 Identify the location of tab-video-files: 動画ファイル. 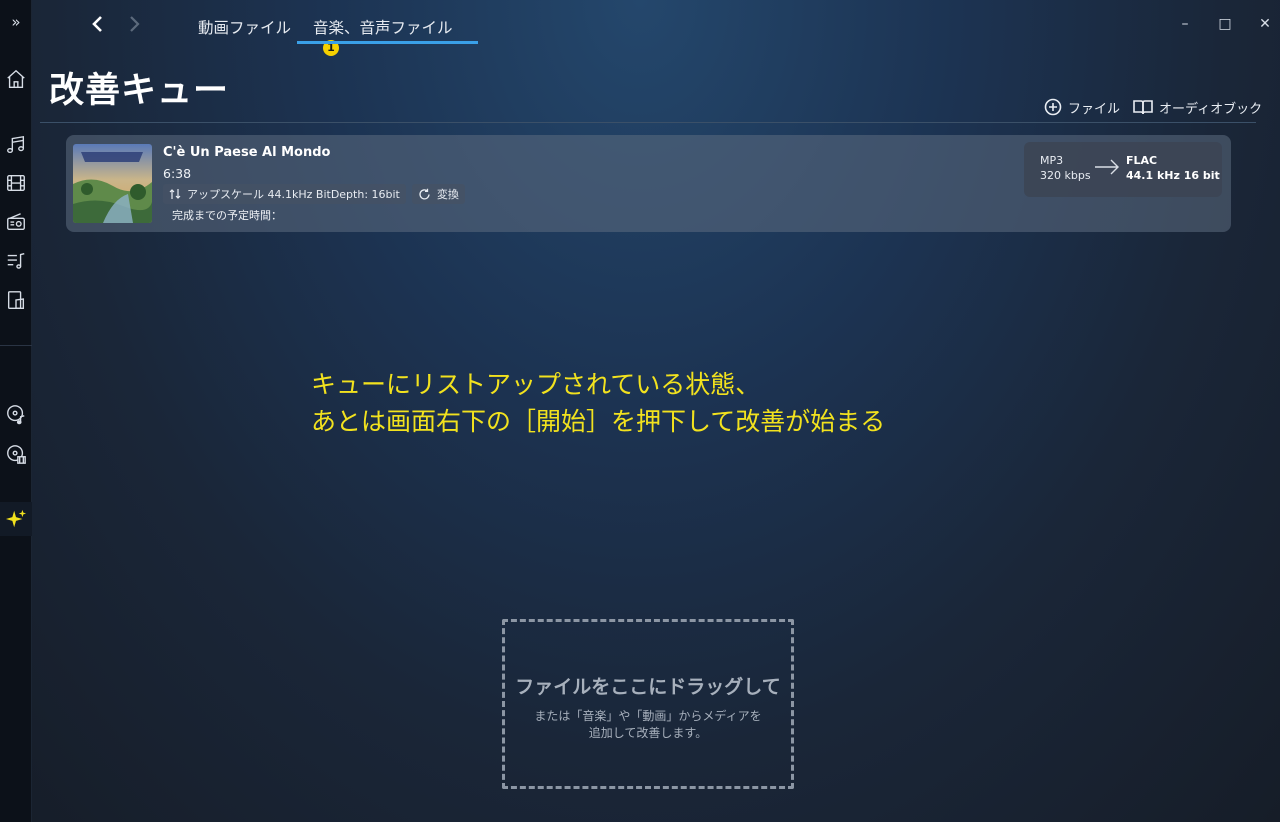
(244, 26).